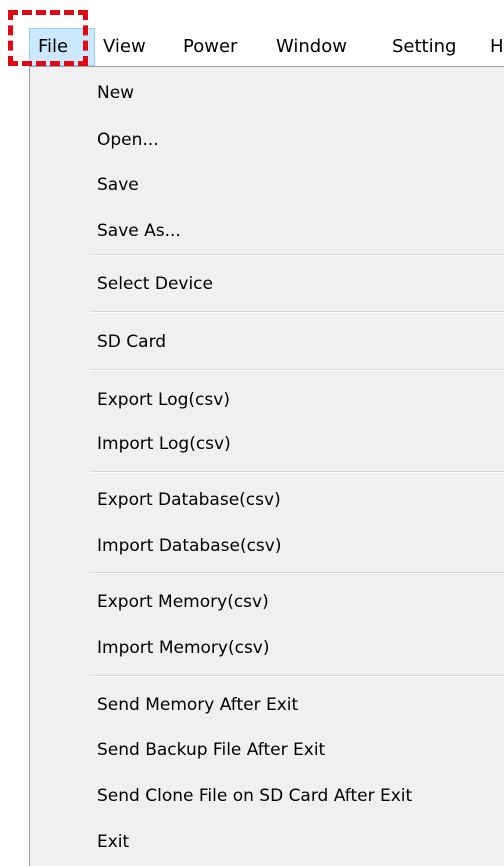  I want to click on menu-window: Window, so click(311, 47).